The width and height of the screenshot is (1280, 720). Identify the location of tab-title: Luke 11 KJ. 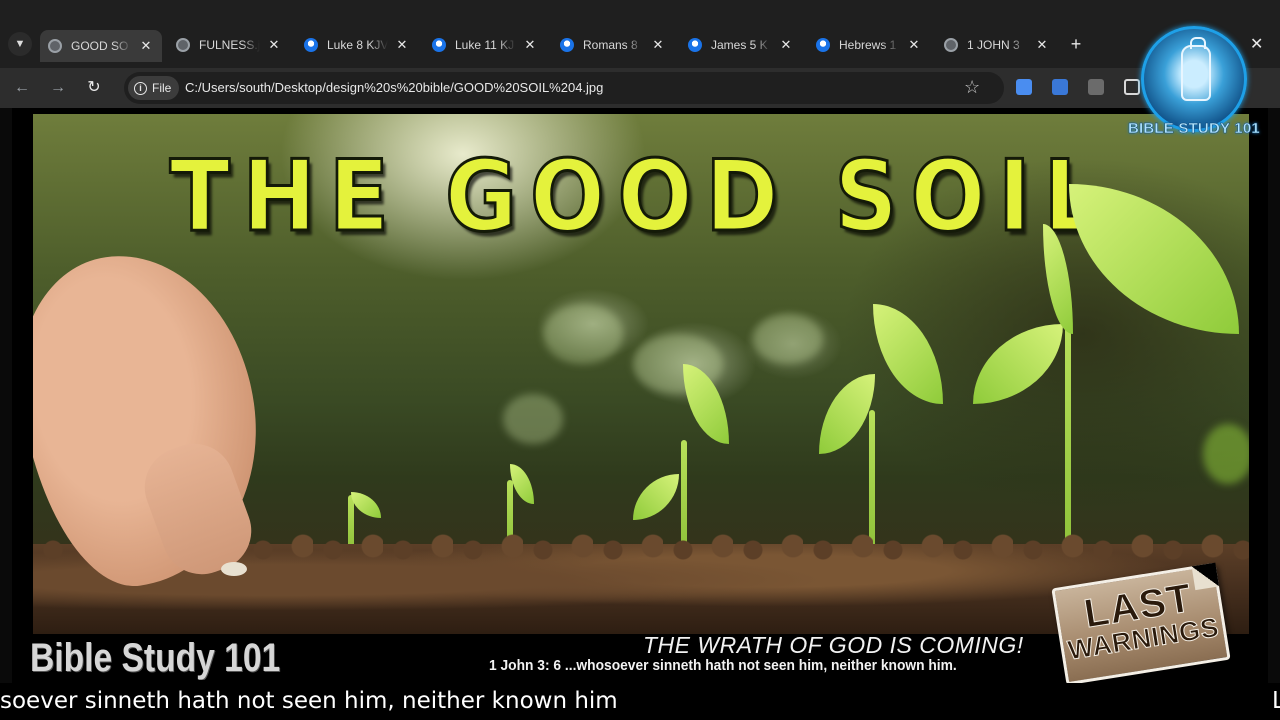
(485, 45).